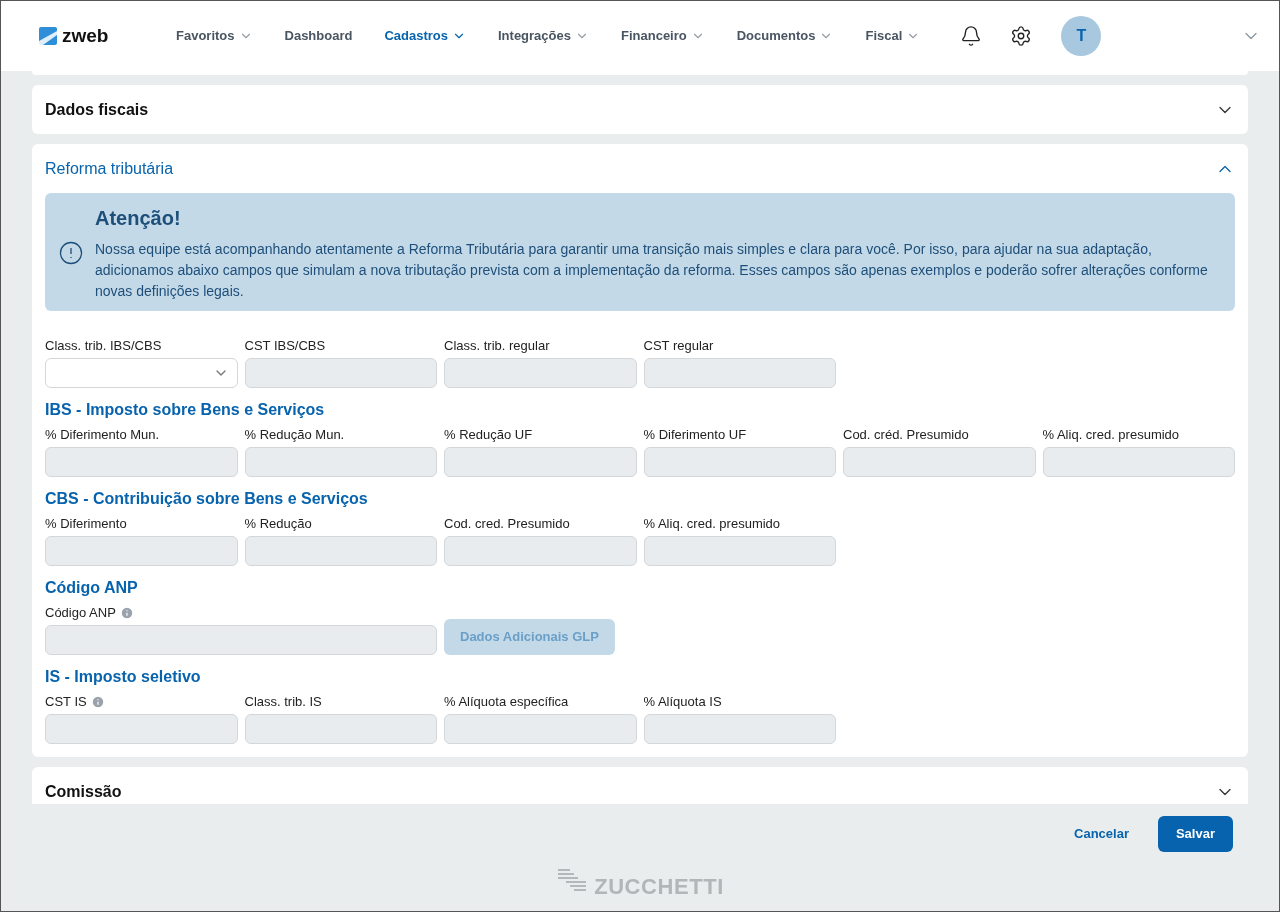  I want to click on field-label: % Alíquota IS, so click(682, 702).